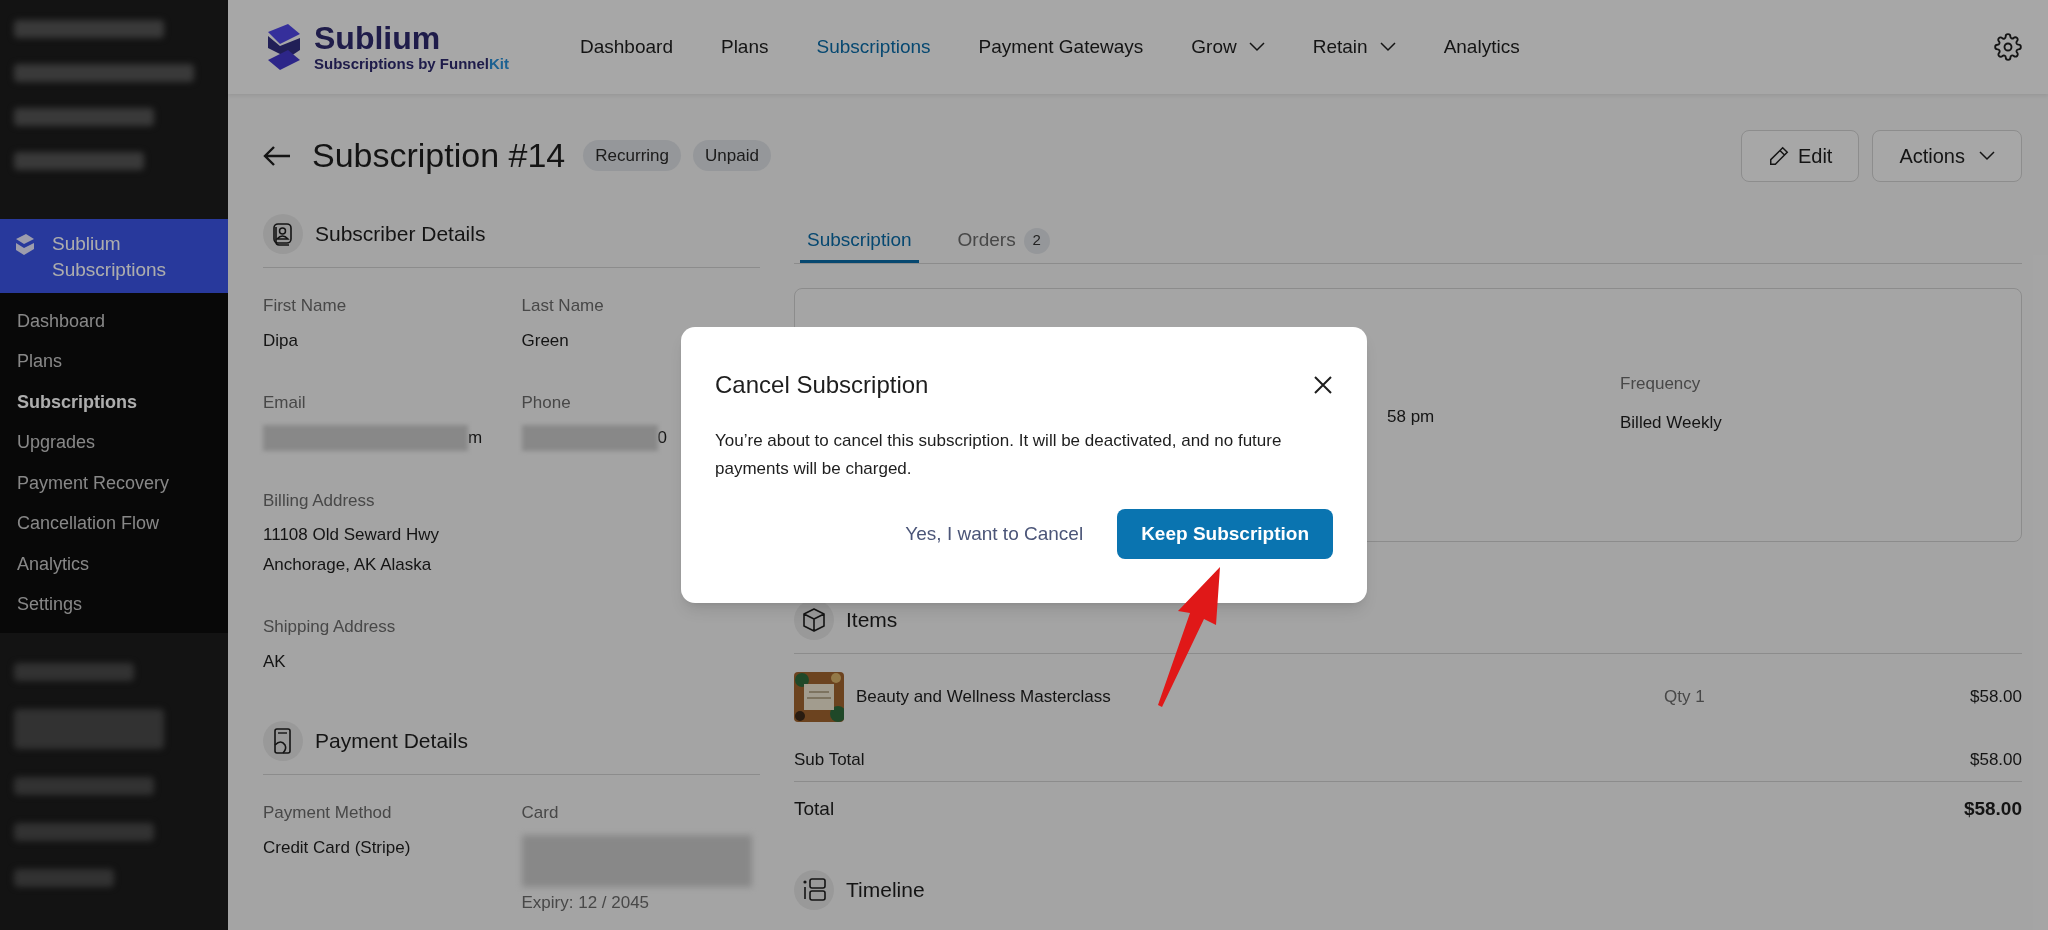  I want to click on field-label: Card, so click(540, 813).